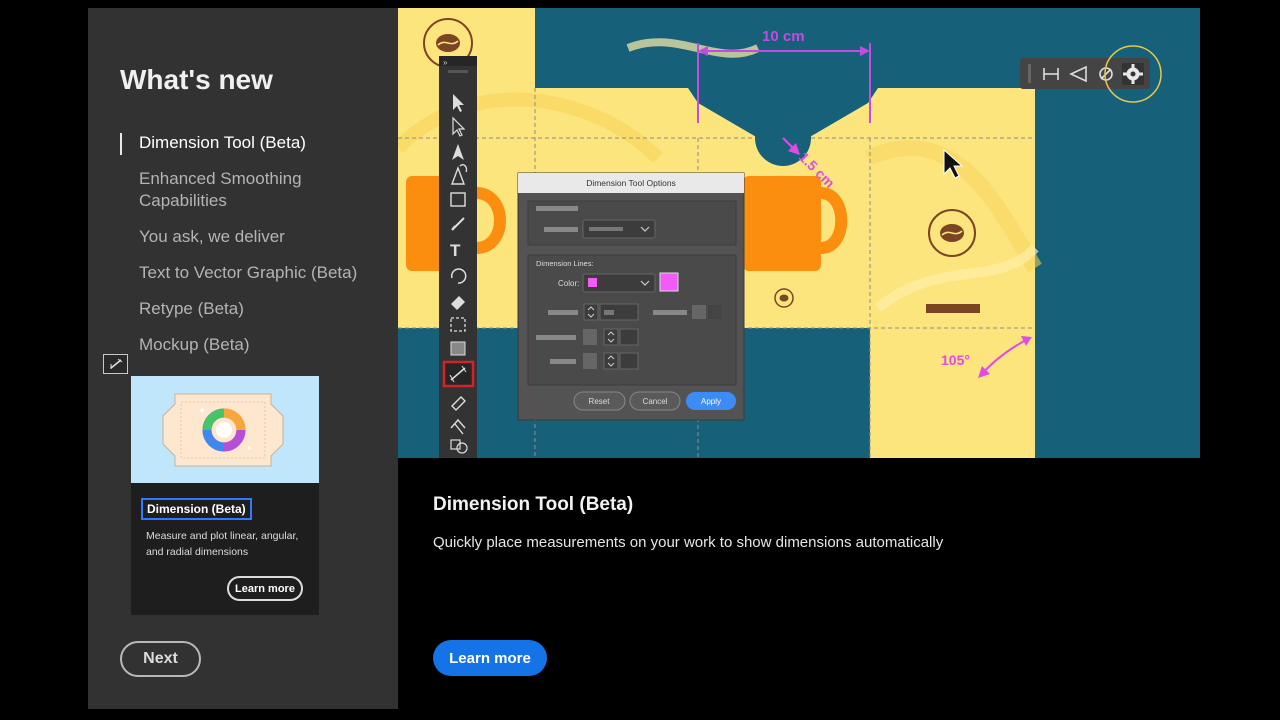 This screenshot has height=720, width=1280. I want to click on apply-button: Apply, so click(711, 401).